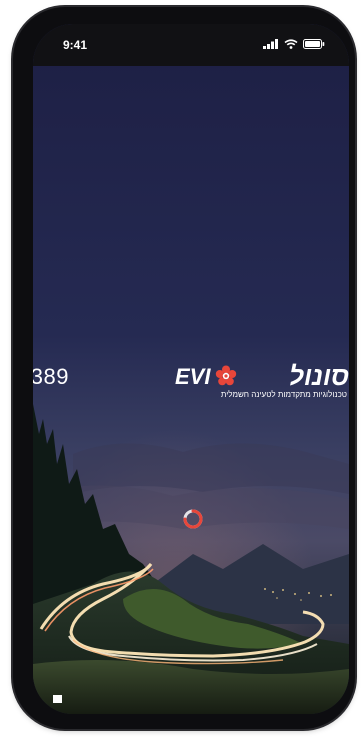 The height and width of the screenshot is (737, 364). I want to click on brand-name-hebrew: סונול, so click(319, 376).